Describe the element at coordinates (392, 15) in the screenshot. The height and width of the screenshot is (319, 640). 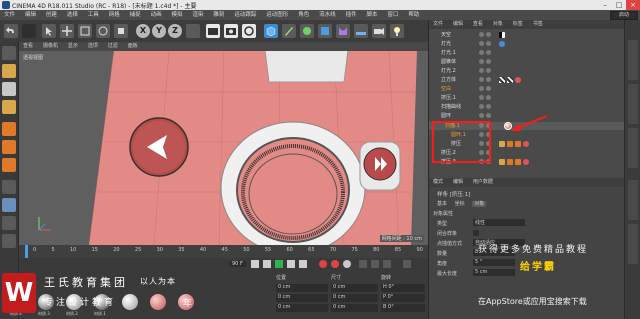
I see `menu-window: 窗口` at that location.